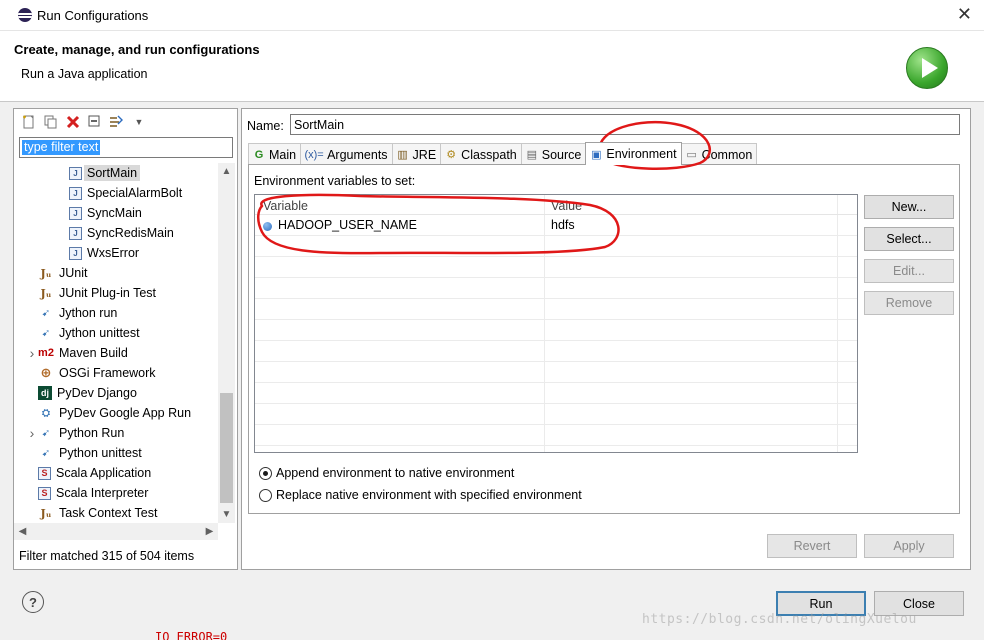  I want to click on close-icon: ✕, so click(964, 14).